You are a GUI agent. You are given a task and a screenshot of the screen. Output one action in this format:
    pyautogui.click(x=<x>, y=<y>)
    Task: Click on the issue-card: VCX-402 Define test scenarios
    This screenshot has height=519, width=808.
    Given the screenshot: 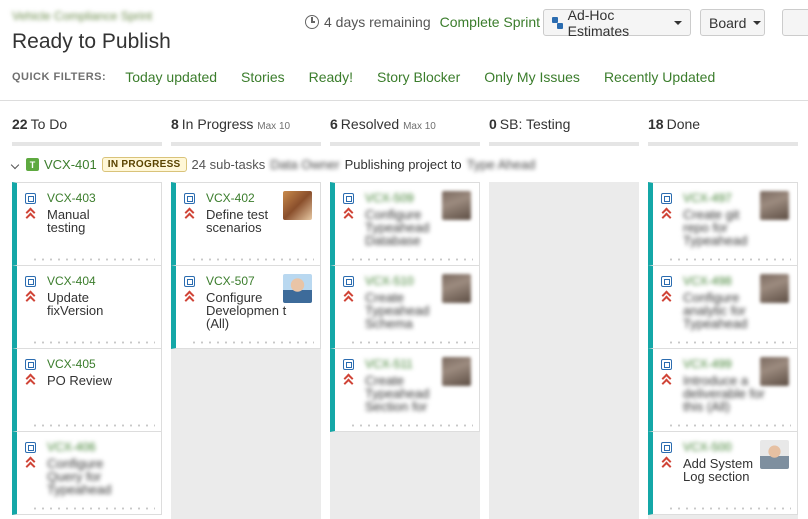 What is the action you would take?
    pyautogui.click(x=246, y=224)
    